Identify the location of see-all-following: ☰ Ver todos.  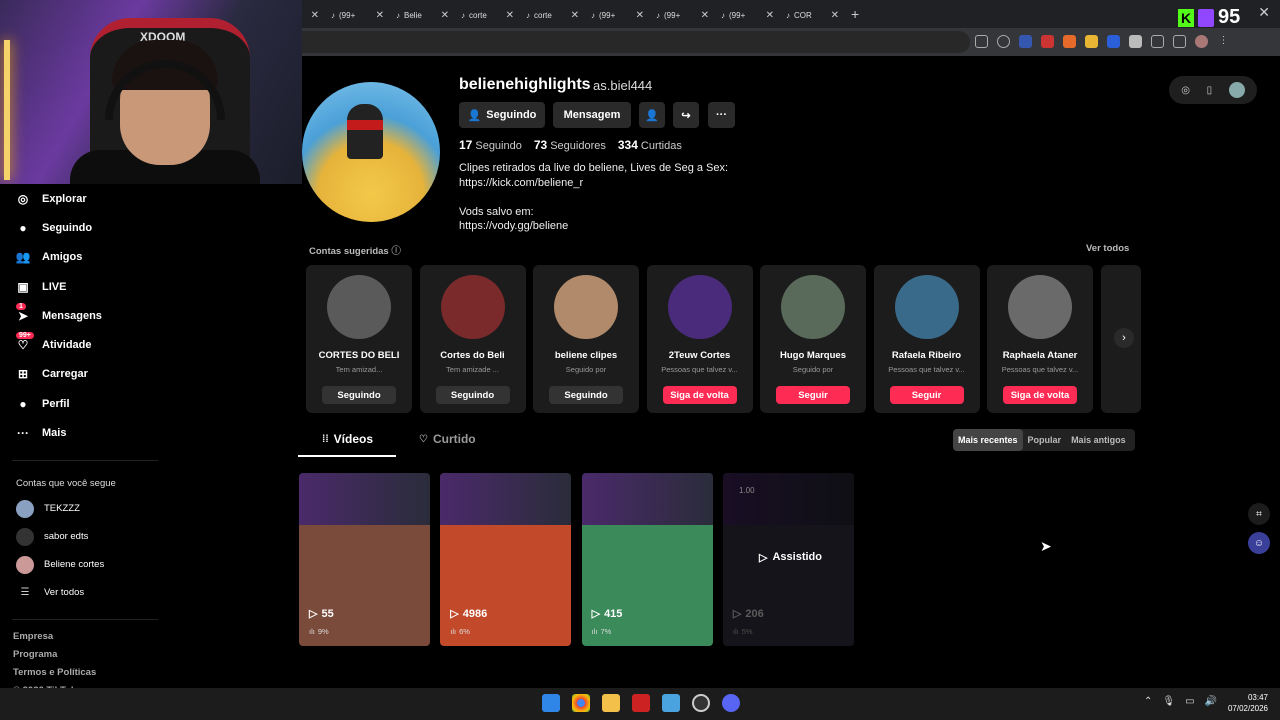
(80, 593).